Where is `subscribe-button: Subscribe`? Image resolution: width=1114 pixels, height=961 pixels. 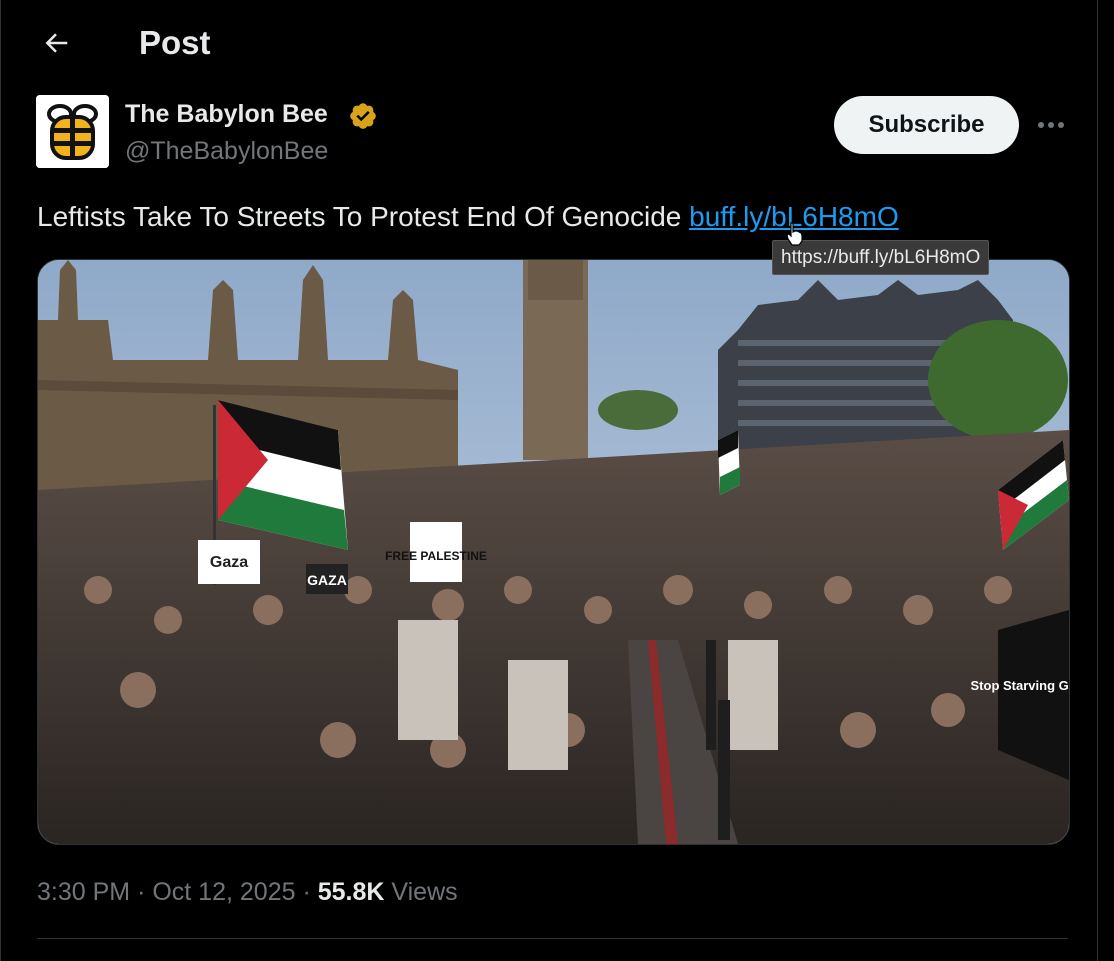
subscribe-button: Subscribe is located at coordinates (926, 125).